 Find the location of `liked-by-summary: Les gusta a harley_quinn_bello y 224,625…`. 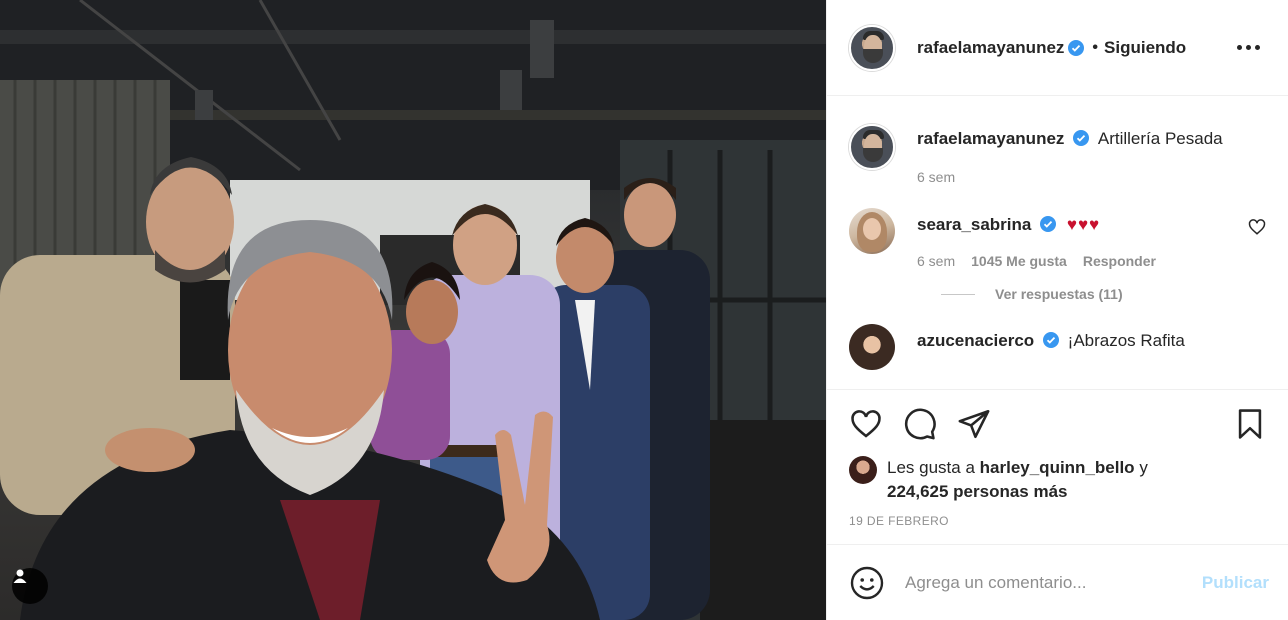

liked-by-summary: Les gusta a harley_quinn_bello y 224,625… is located at coordinates (1058, 480).